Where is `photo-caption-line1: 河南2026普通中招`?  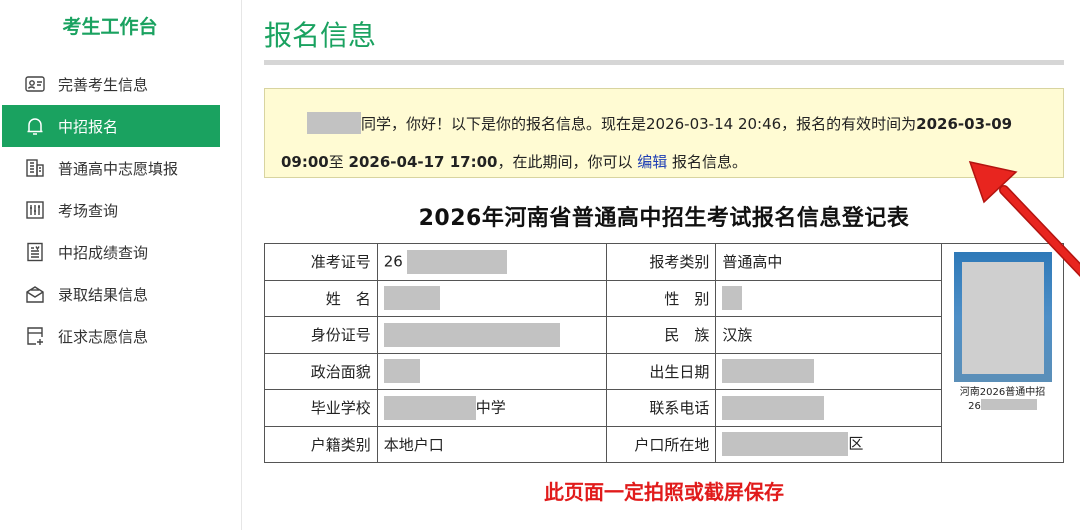
photo-caption-line1: 河南2026普通中招 is located at coordinates (1002, 392).